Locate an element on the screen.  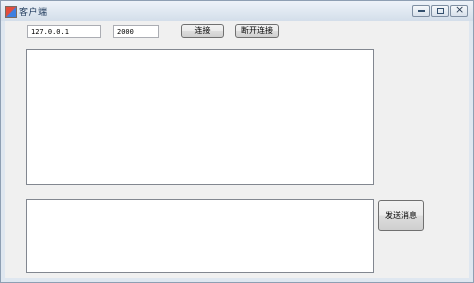
minimize-button is located at coordinates (421, 11).